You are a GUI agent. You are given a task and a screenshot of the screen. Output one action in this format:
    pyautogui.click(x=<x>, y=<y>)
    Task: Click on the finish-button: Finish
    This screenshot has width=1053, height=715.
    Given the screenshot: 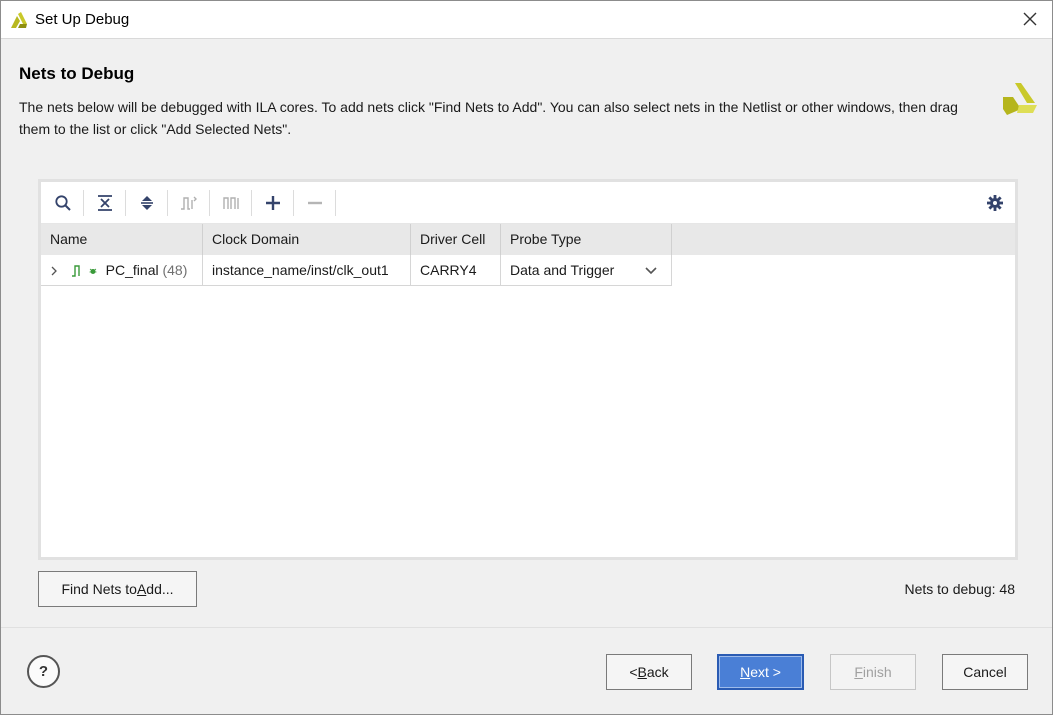 What is the action you would take?
    pyautogui.click(x=873, y=672)
    